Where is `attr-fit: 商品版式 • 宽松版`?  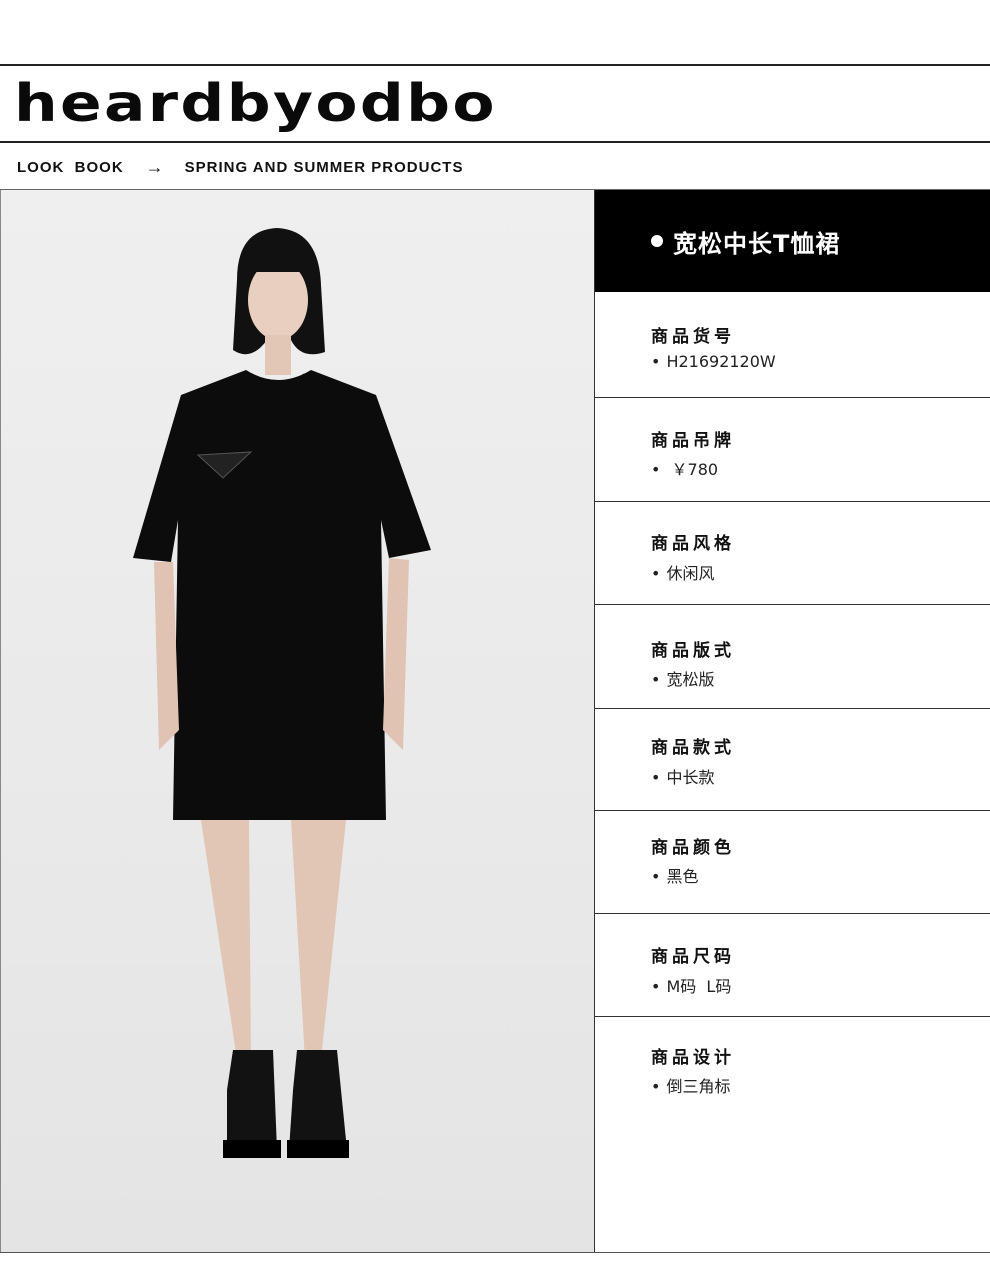 attr-fit: 商品版式 • 宽松版 is located at coordinates (792, 657).